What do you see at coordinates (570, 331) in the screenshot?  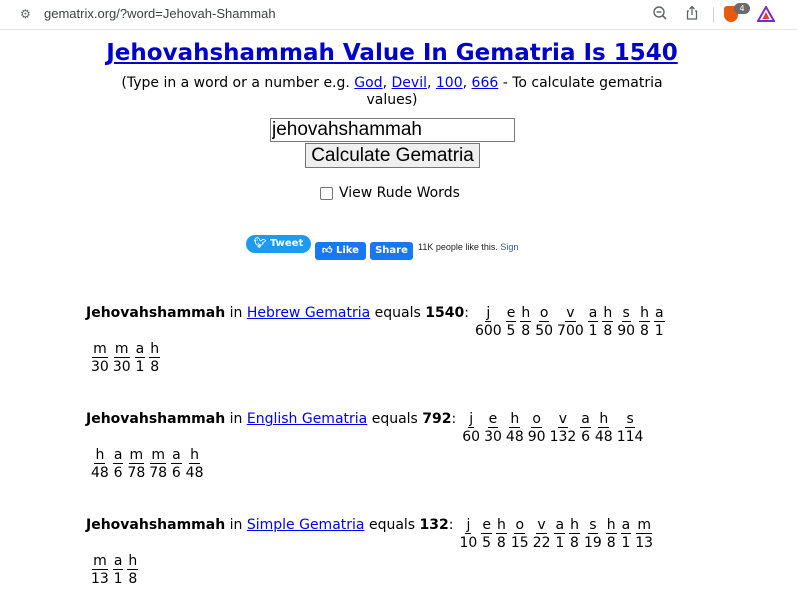 I see `letter-value: 700` at bounding box center [570, 331].